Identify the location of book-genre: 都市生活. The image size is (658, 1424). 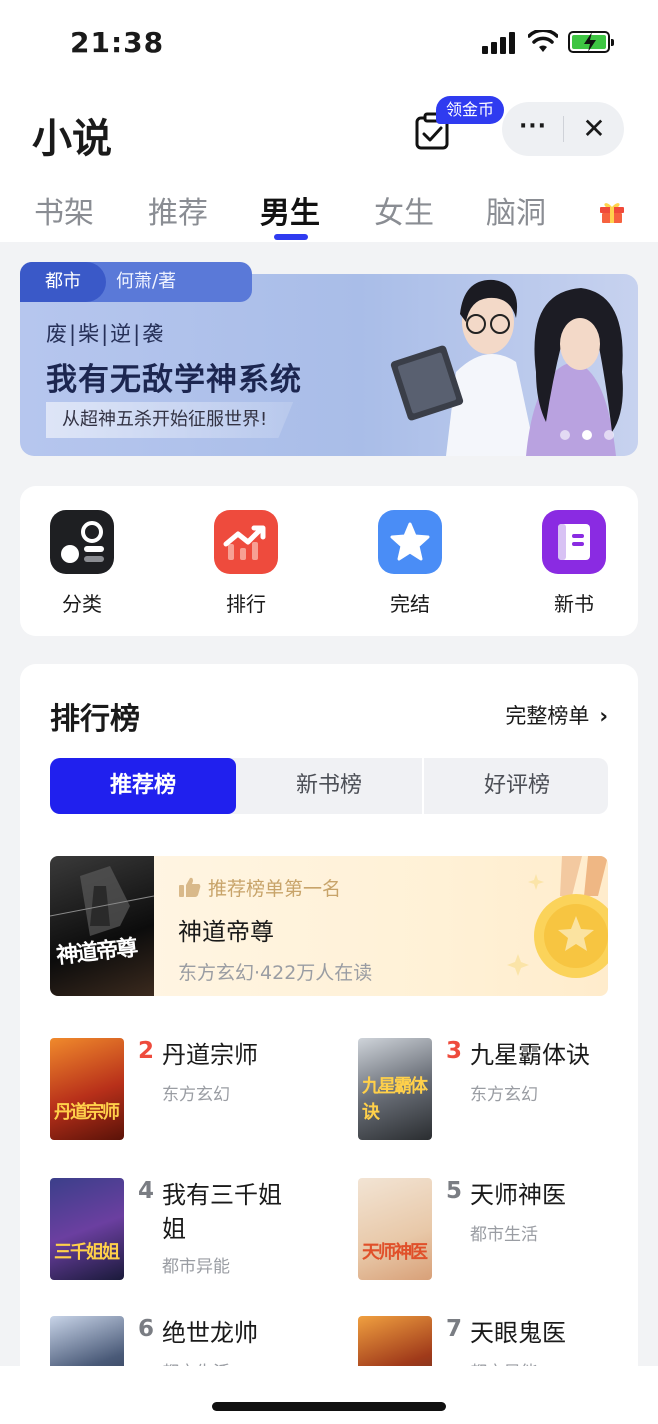
(504, 1235).